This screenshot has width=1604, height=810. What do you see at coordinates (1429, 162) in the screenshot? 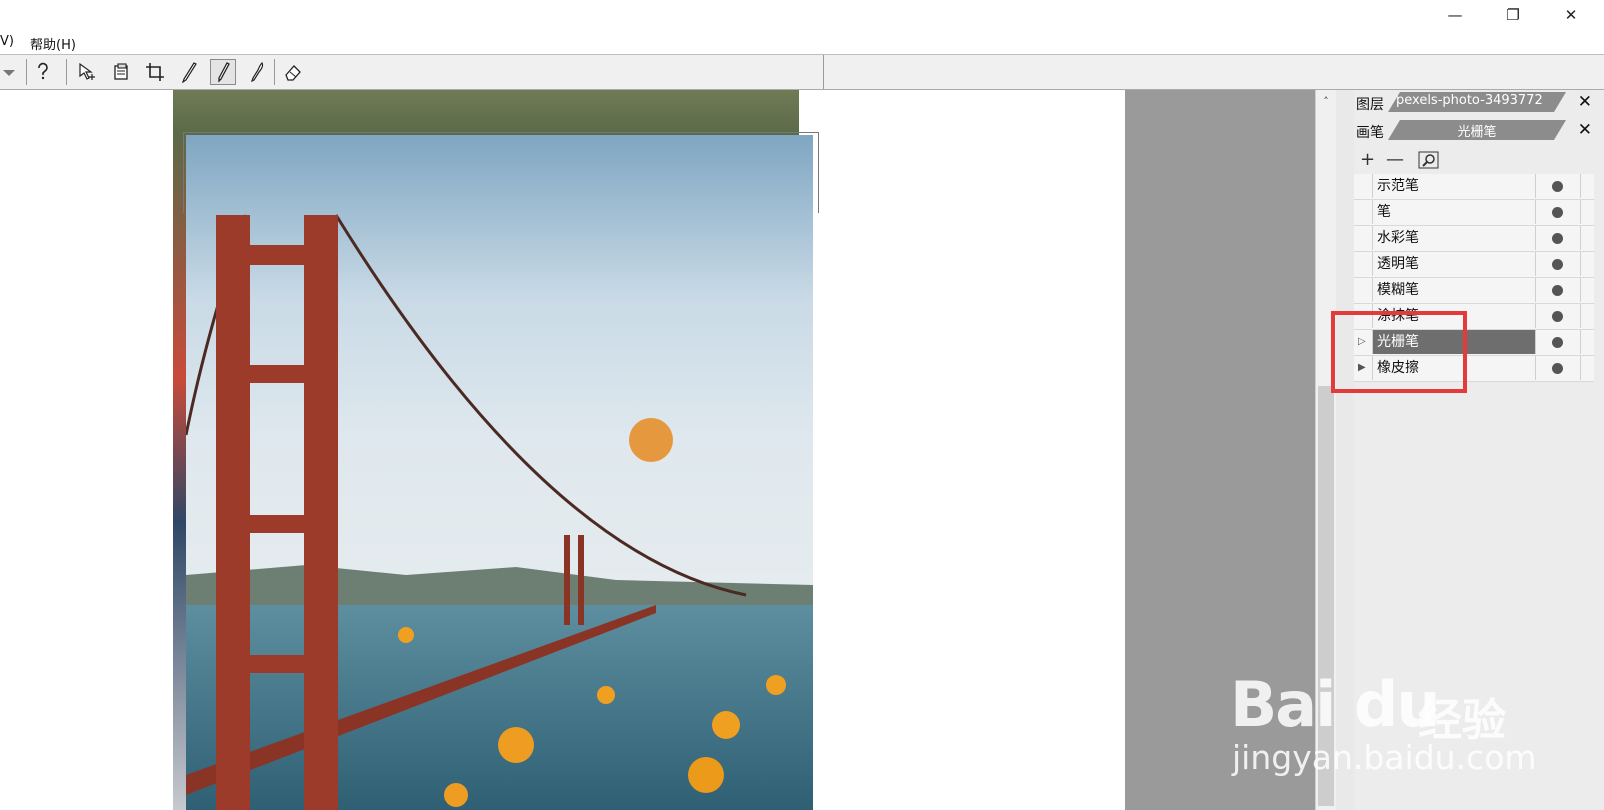
I see `search-icon` at bounding box center [1429, 162].